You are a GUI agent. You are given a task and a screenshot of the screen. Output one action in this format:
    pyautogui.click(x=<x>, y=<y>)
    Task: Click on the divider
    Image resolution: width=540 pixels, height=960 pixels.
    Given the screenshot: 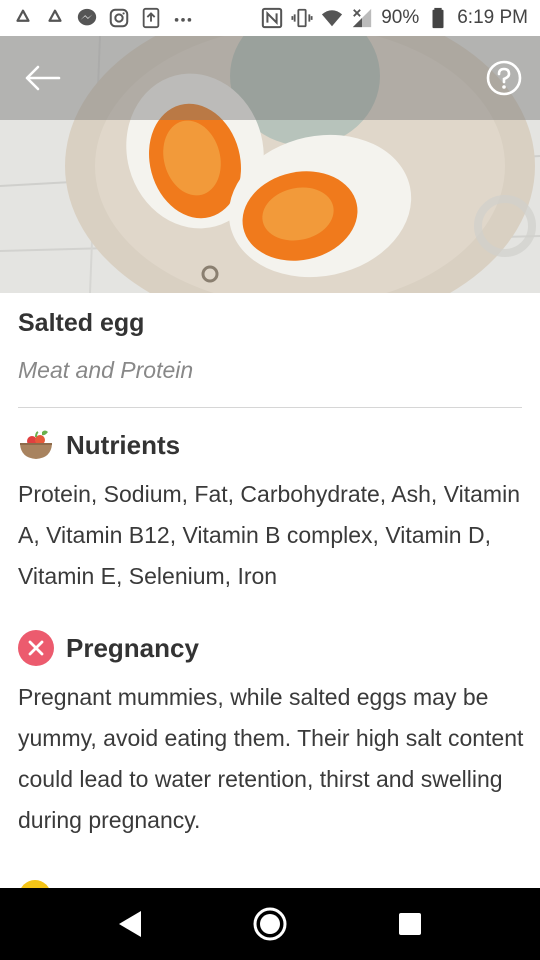 What is the action you would take?
    pyautogui.click(x=270, y=407)
    